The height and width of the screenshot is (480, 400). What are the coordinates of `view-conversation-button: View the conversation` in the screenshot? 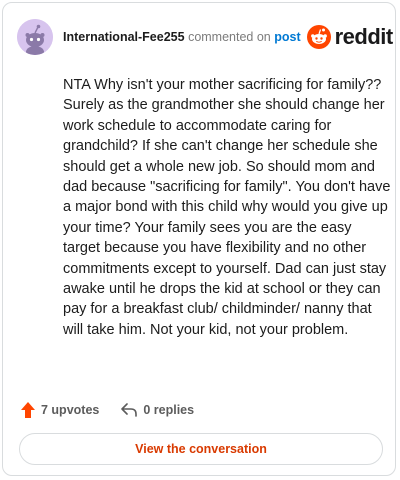 It's located at (201, 449).